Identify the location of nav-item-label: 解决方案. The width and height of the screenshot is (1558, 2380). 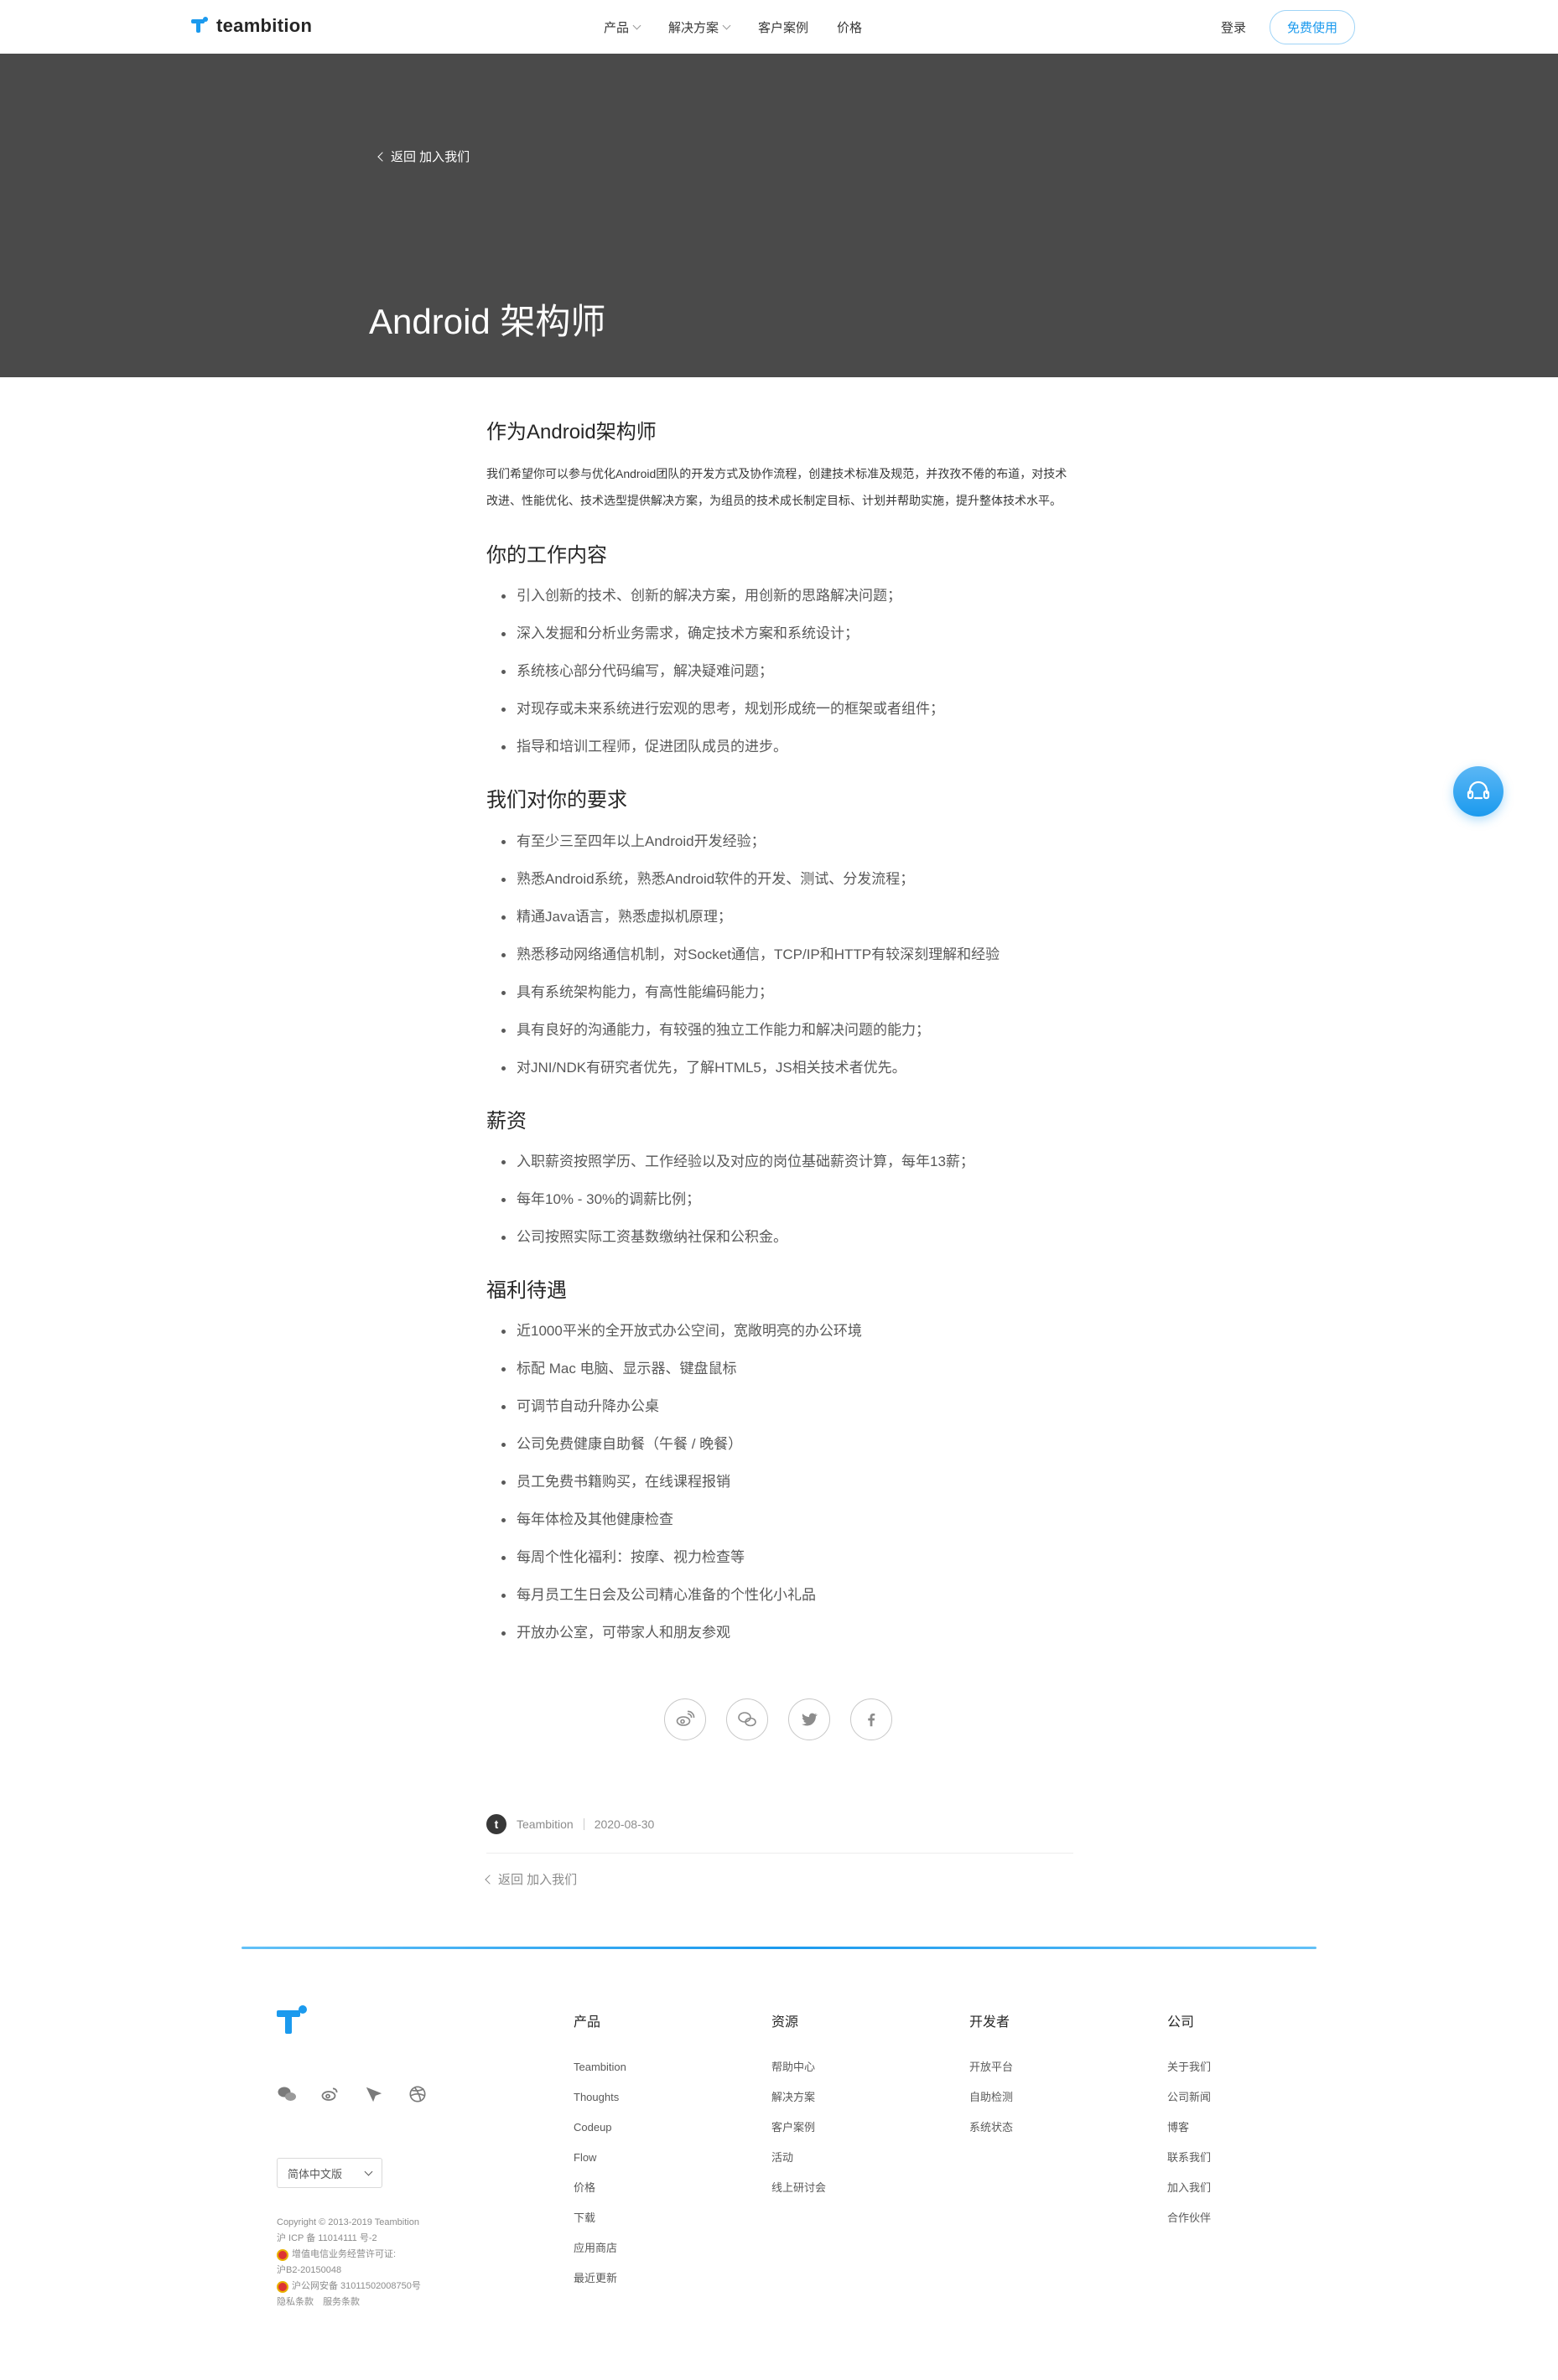
(693, 27).